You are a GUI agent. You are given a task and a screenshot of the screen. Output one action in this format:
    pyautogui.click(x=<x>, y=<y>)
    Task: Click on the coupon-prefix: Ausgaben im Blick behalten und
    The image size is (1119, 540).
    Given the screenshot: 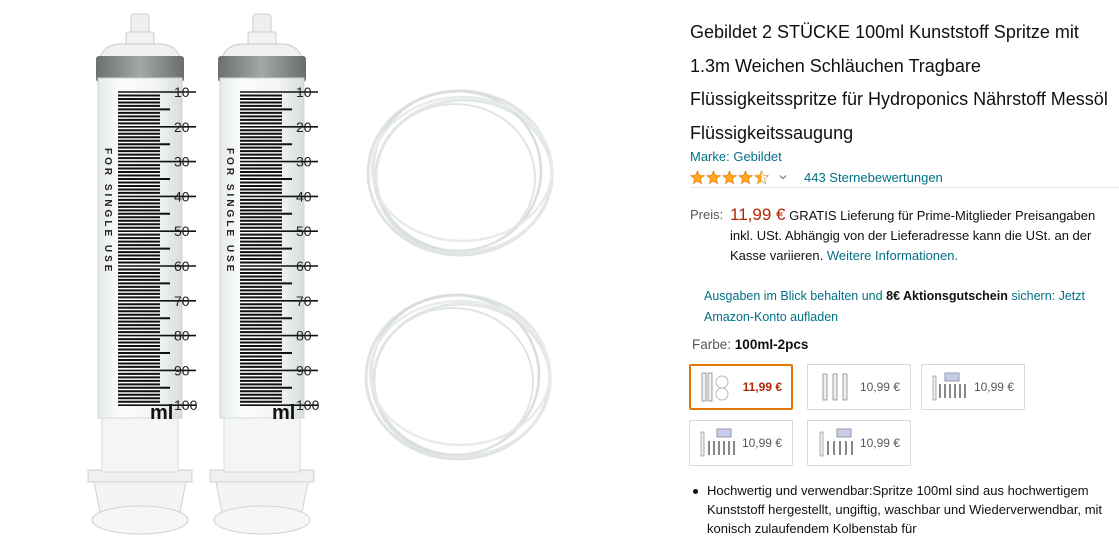 What is the action you would take?
    pyautogui.click(x=793, y=296)
    